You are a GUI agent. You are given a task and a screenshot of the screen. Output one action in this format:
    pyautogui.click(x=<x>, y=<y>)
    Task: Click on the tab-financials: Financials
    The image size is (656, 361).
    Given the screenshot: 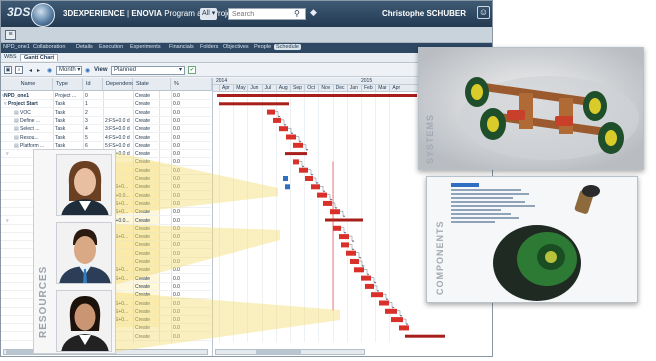 What is the action you would take?
    pyautogui.click(x=181, y=47)
    